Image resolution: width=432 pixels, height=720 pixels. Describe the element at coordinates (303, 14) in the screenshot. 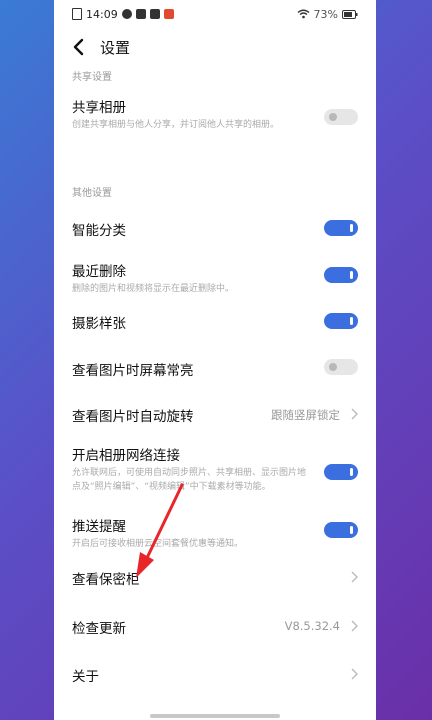

I see `wifi-icon` at that location.